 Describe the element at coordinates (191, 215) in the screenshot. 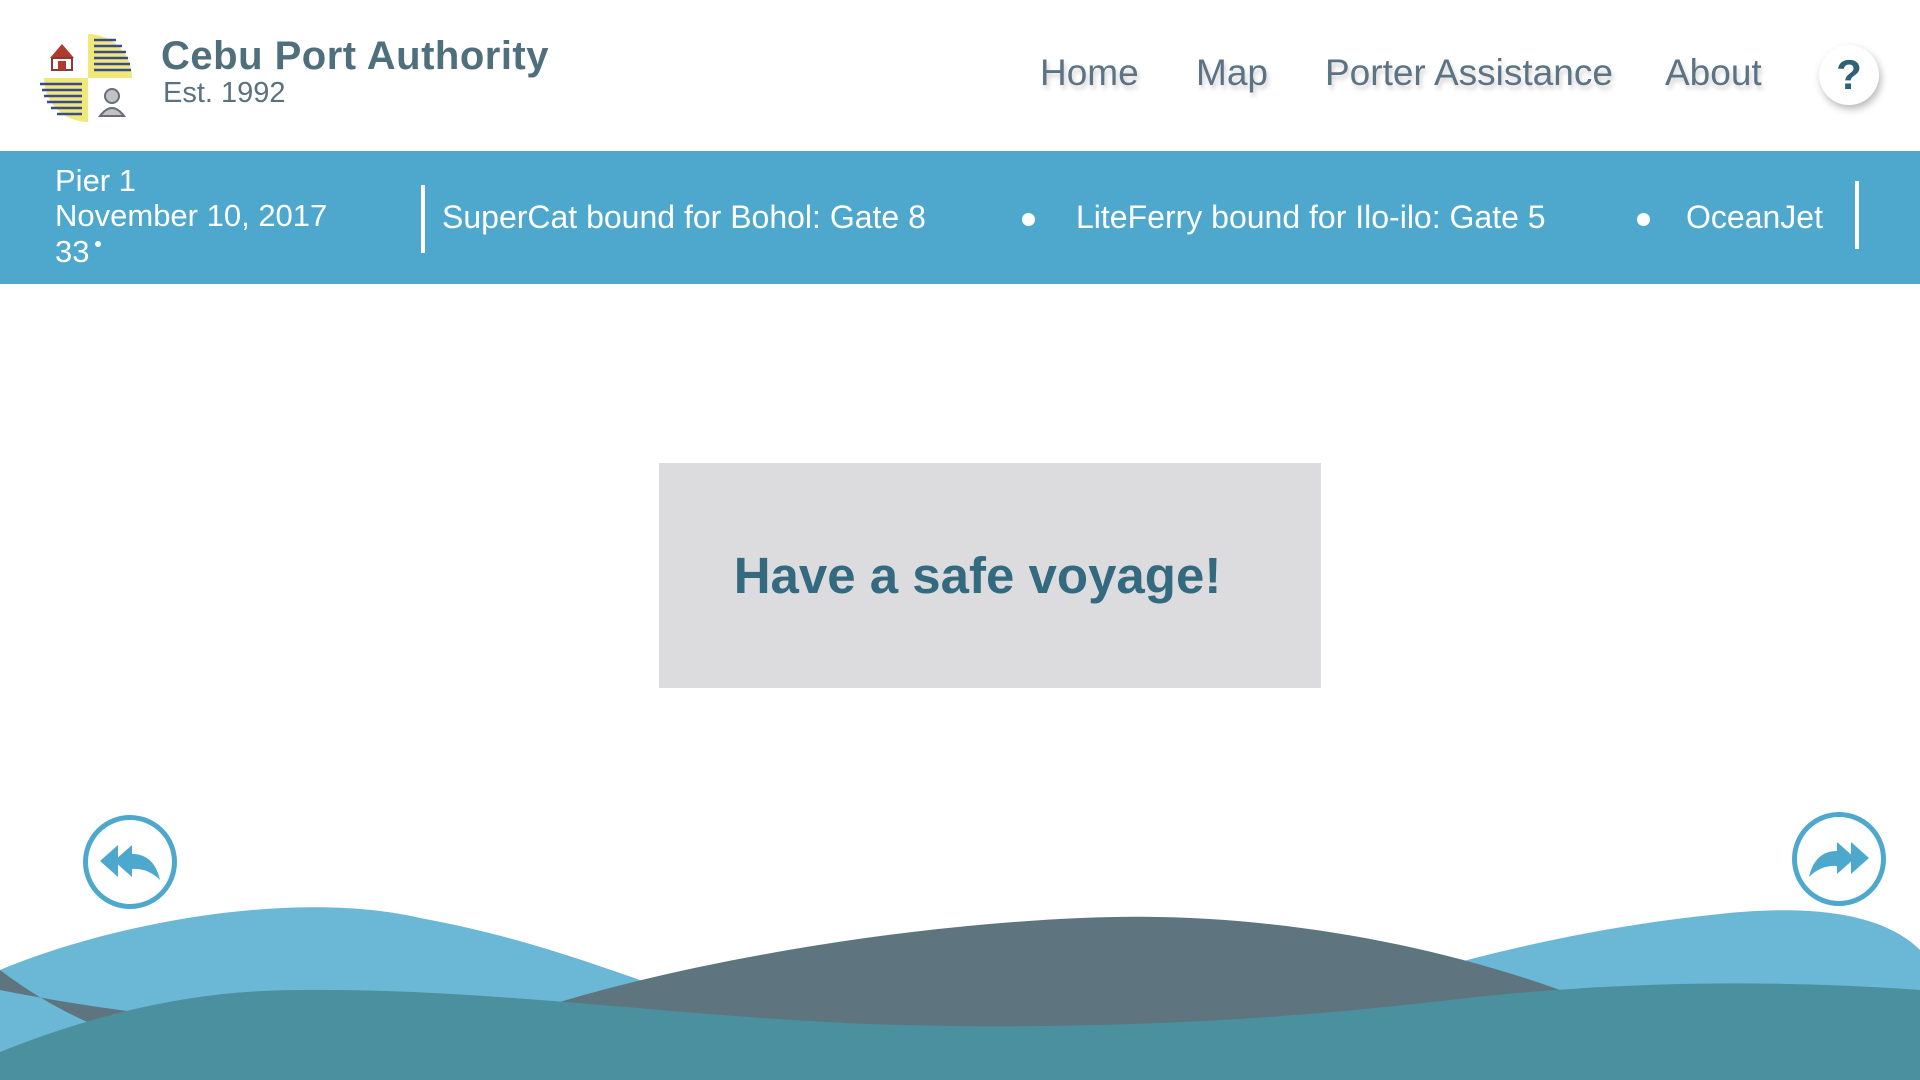

I see `current-date: November 10, 2017` at that location.